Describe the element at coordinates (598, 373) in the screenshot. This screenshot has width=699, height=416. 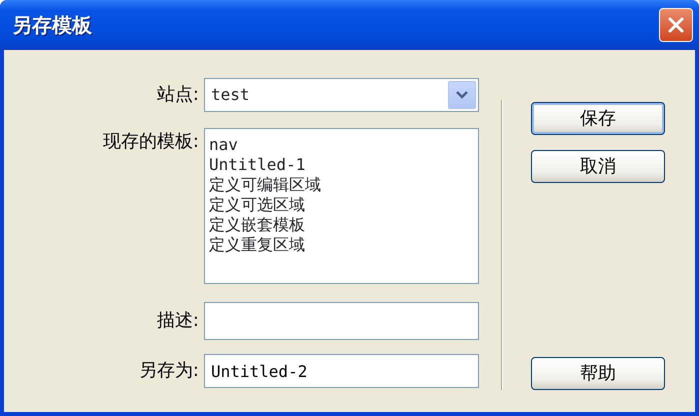
I see `help-button: 帮助` at that location.